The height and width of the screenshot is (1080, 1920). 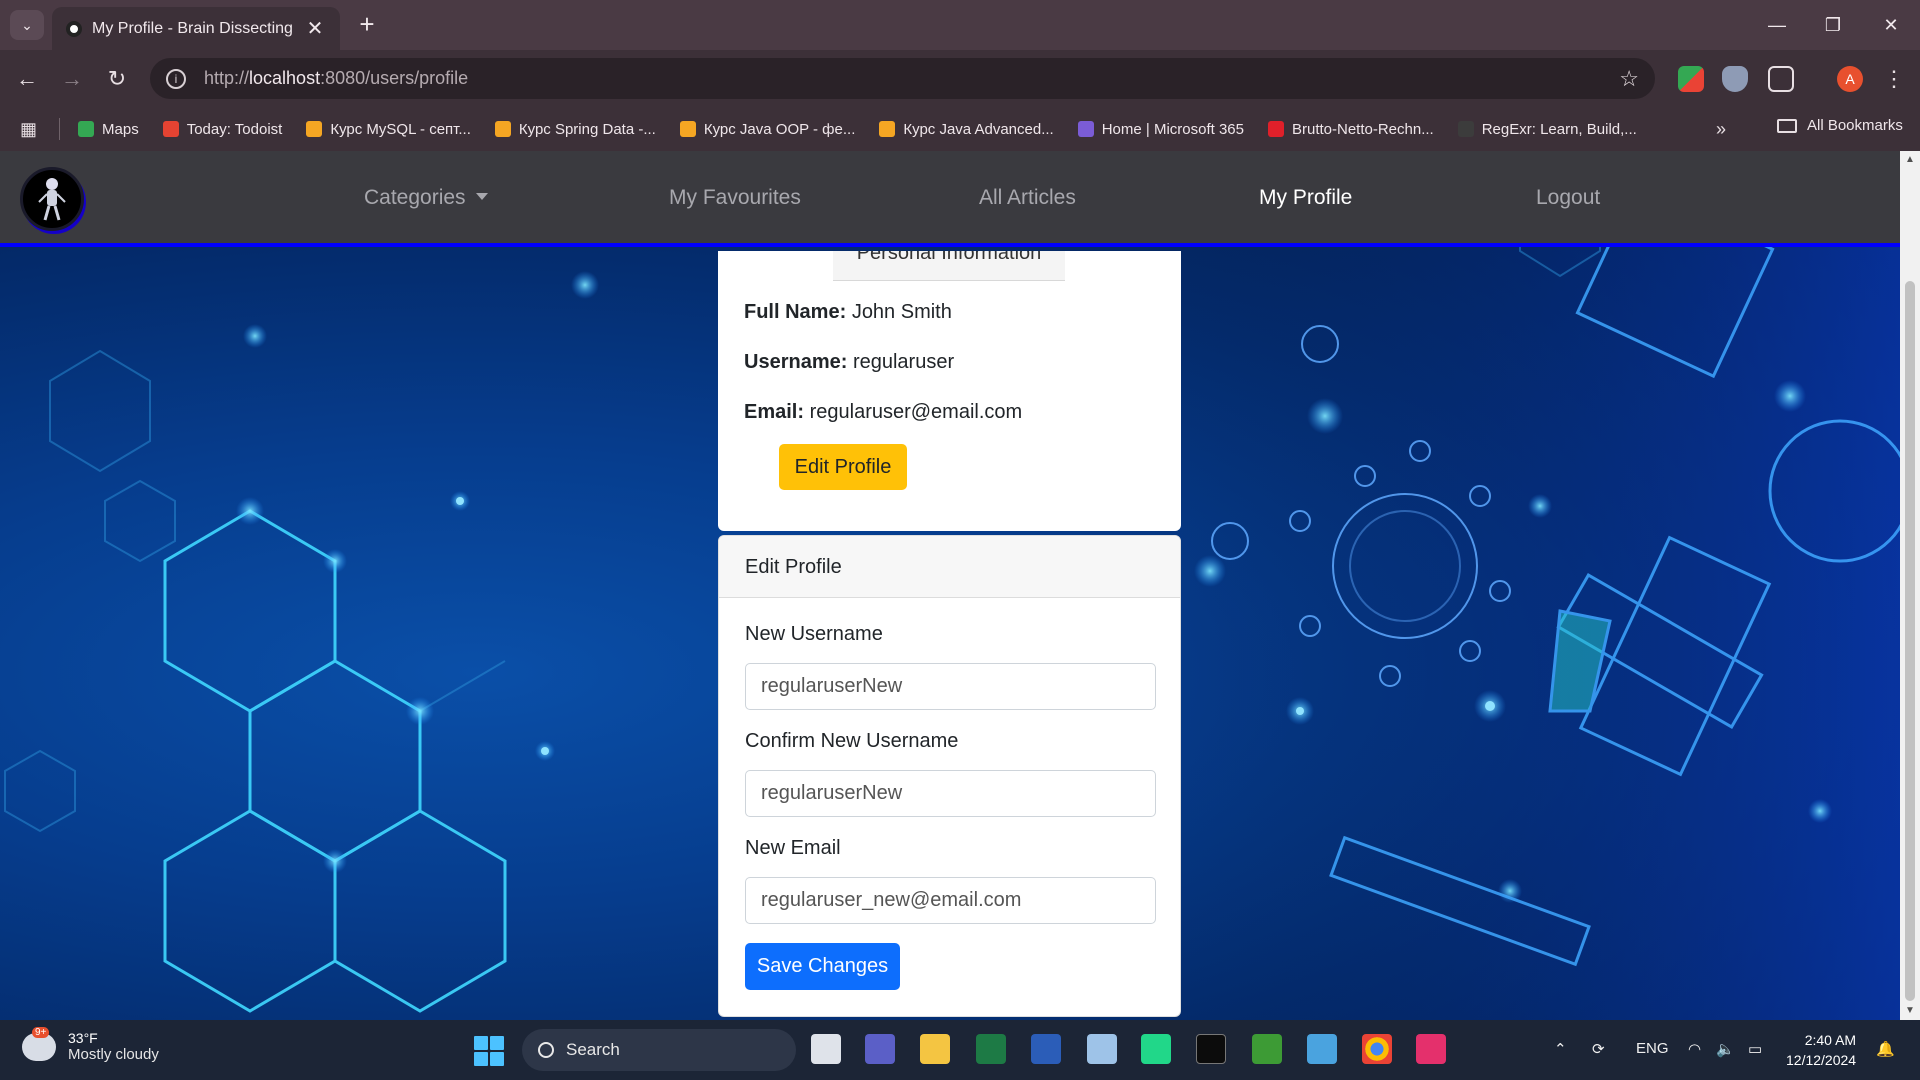 What do you see at coordinates (481, 196) in the screenshot?
I see `caret-down-icon` at bounding box center [481, 196].